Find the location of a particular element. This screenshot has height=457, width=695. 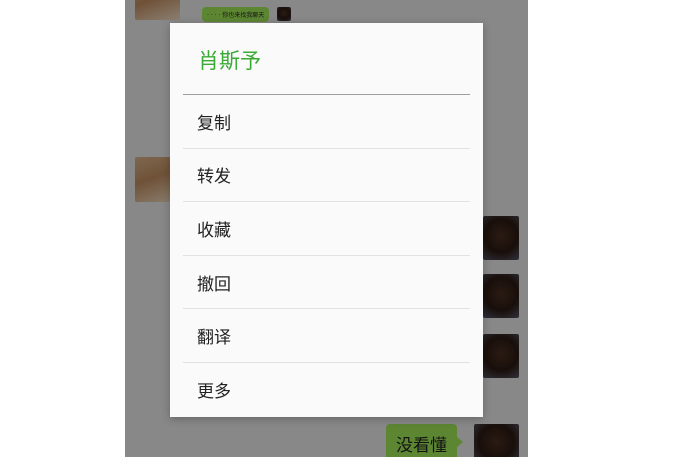

menu-item-label: 更多 is located at coordinates (214, 392).